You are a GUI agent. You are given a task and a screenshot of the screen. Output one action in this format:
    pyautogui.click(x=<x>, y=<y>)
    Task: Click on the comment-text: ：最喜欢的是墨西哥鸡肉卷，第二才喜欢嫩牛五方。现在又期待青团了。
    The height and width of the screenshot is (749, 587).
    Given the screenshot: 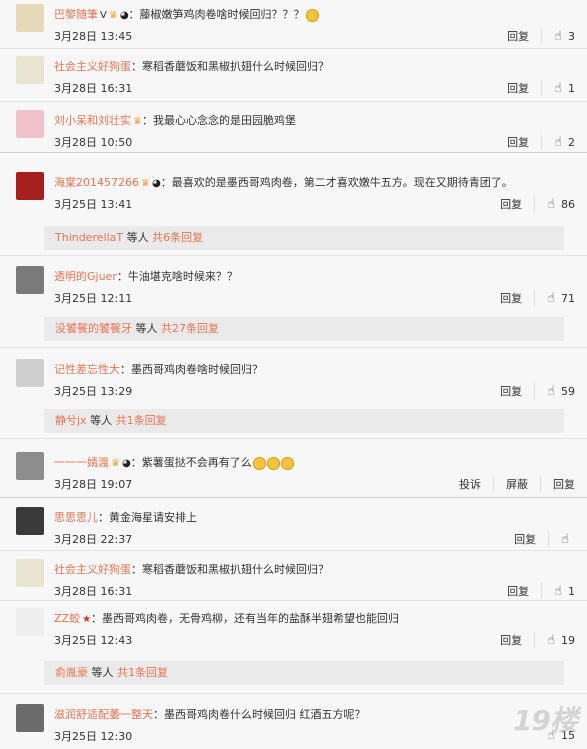 What is the action you would take?
    pyautogui.click(x=336, y=182)
    